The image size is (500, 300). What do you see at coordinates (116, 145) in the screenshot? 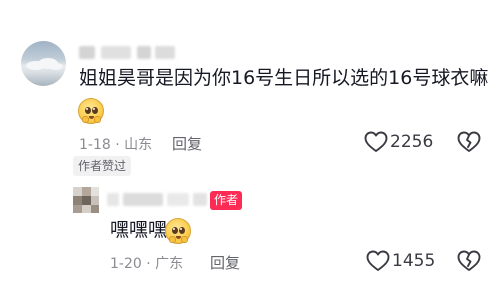
I see `comment-date-location: 1-18 · 山东` at bounding box center [116, 145].